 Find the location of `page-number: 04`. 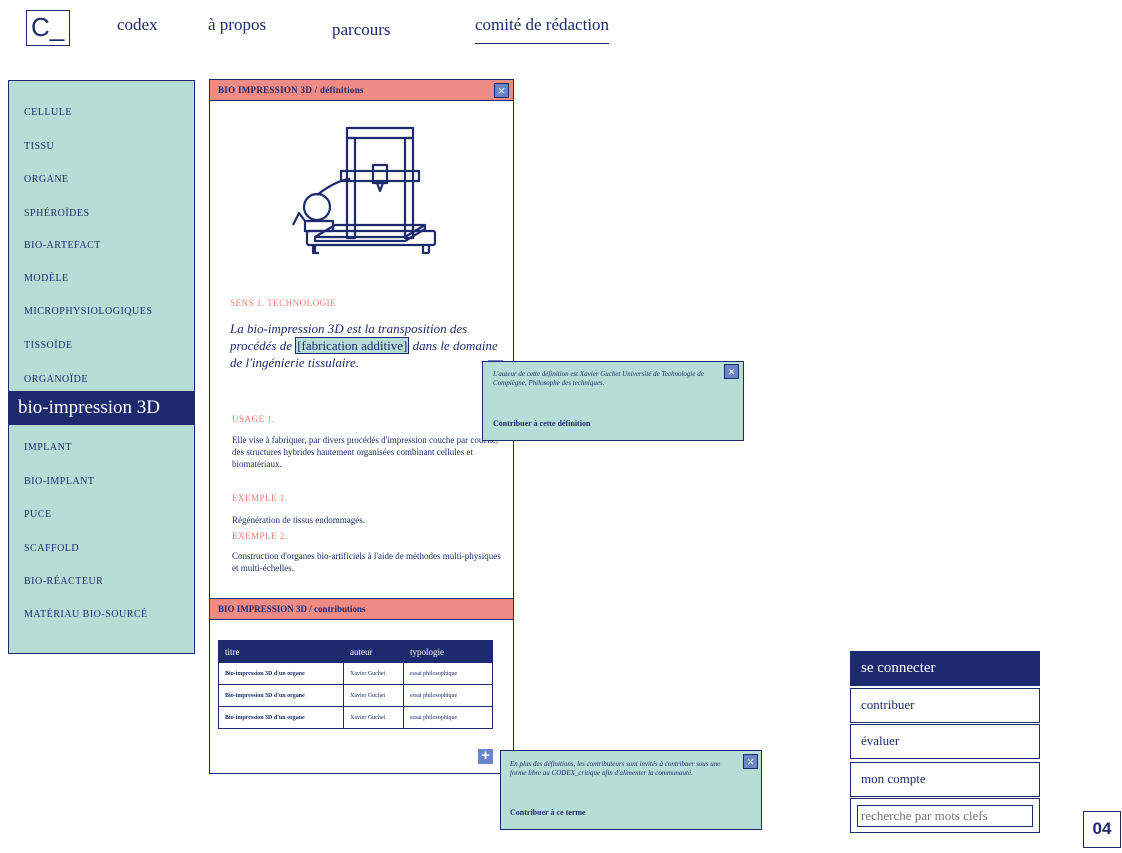

page-number: 04 is located at coordinates (1102, 829).